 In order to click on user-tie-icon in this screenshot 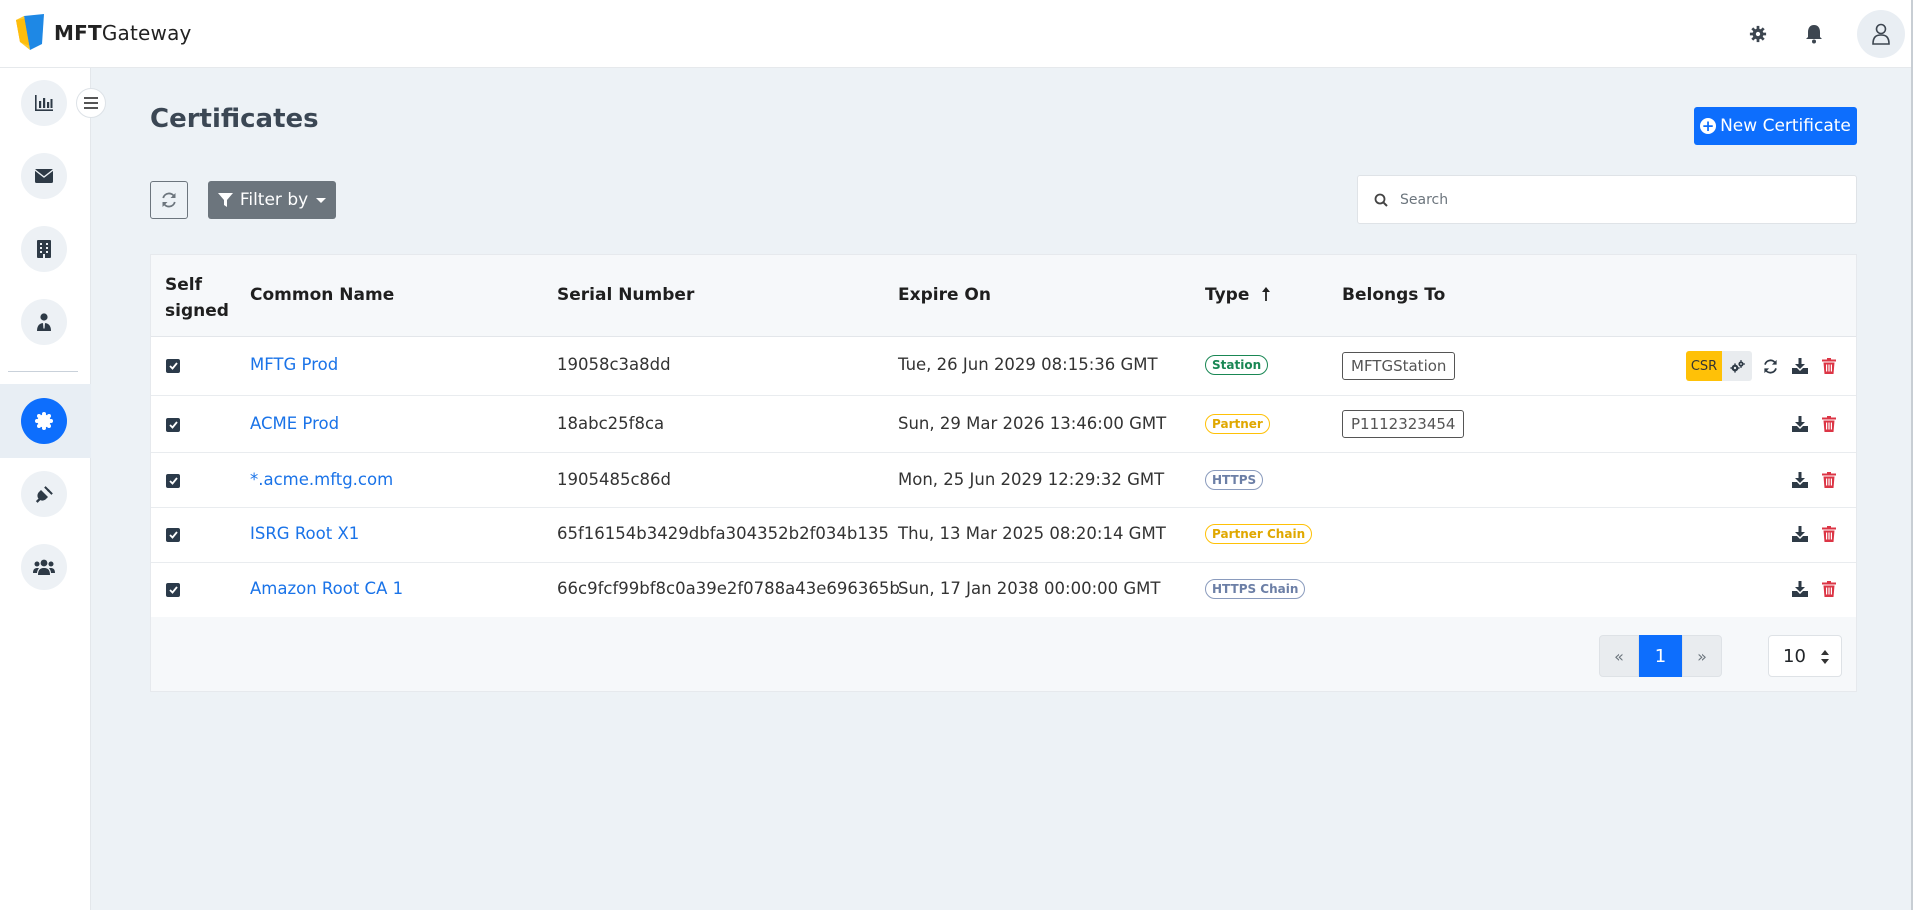, I will do `click(44, 322)`.